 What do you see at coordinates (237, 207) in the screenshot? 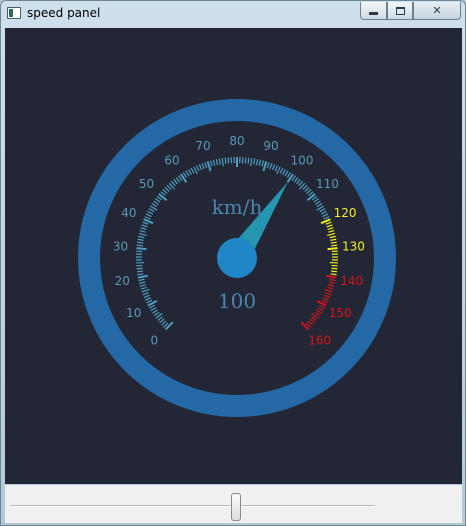
I see `unit-label: km/h` at bounding box center [237, 207].